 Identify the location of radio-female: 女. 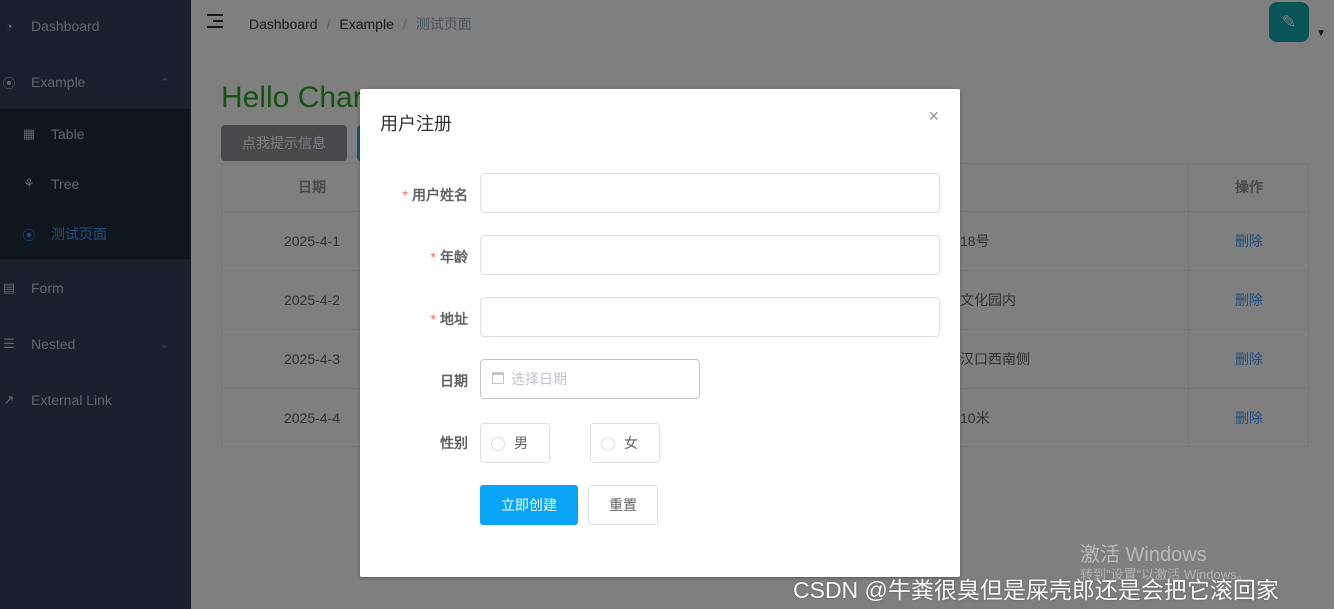
(625, 443).